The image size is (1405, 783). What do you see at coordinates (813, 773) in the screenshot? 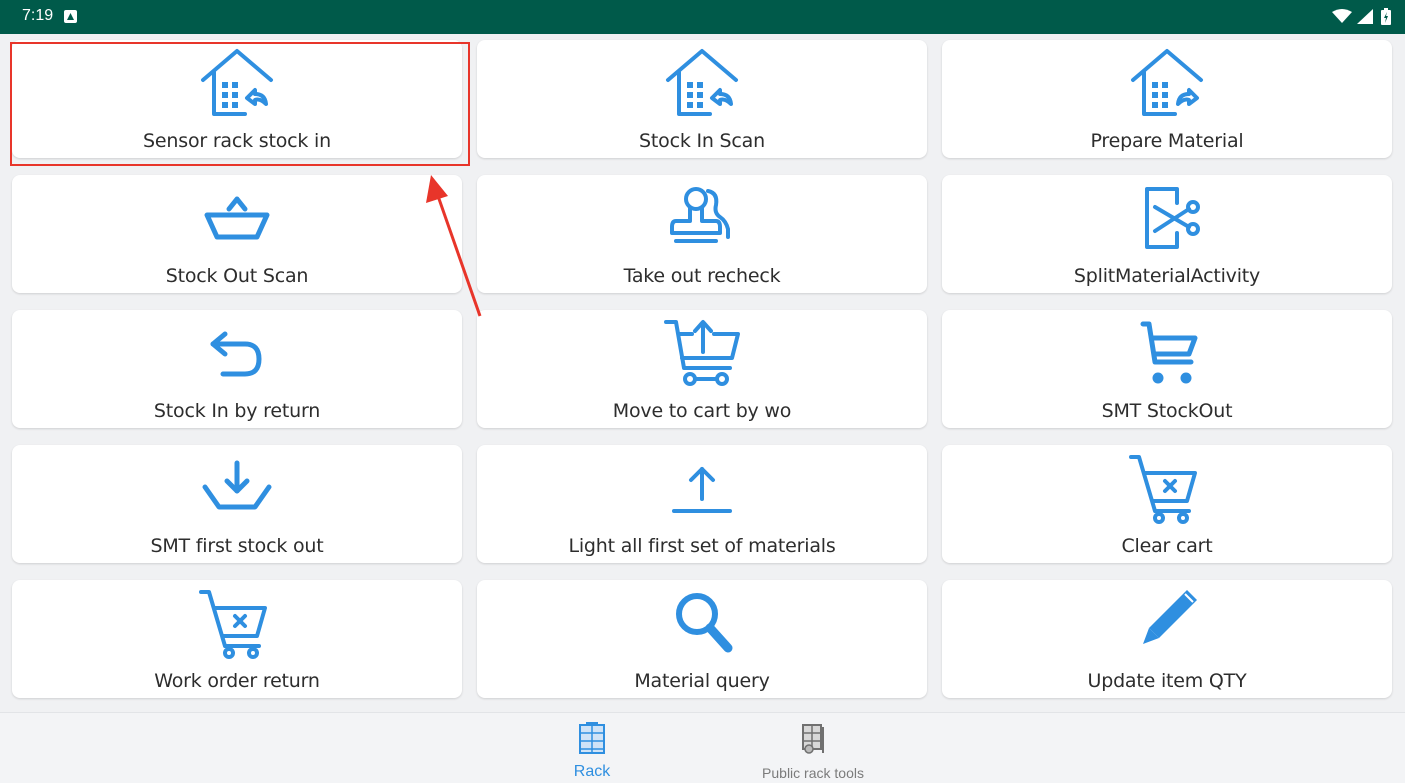
I see `nav-label: Public rack tools` at bounding box center [813, 773].